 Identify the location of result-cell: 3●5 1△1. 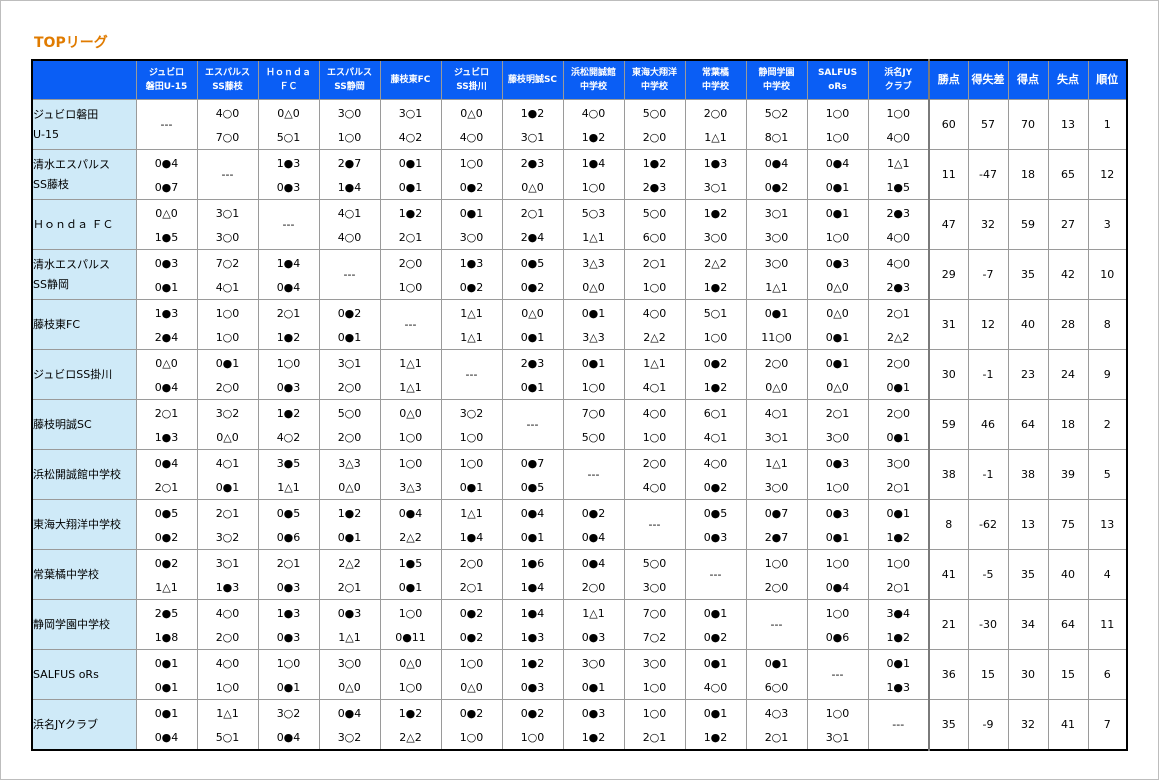
(288, 474).